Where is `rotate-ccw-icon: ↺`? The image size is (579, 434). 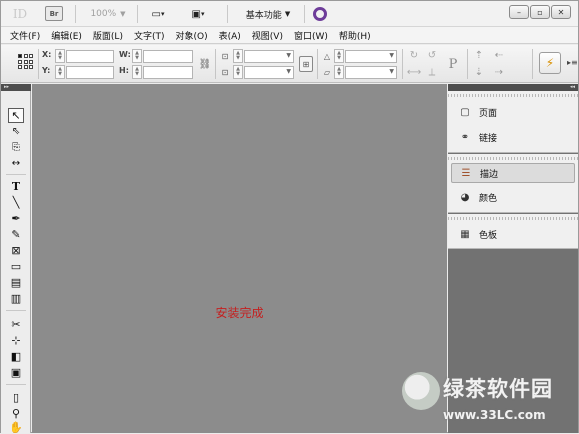 rotate-ccw-icon: ↺ is located at coordinates (432, 55).